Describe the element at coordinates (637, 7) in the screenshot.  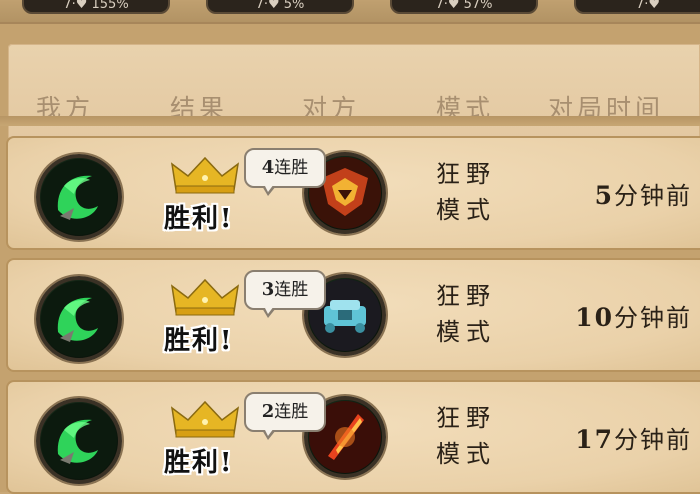
I see `stat-tab: 7·♥` at that location.